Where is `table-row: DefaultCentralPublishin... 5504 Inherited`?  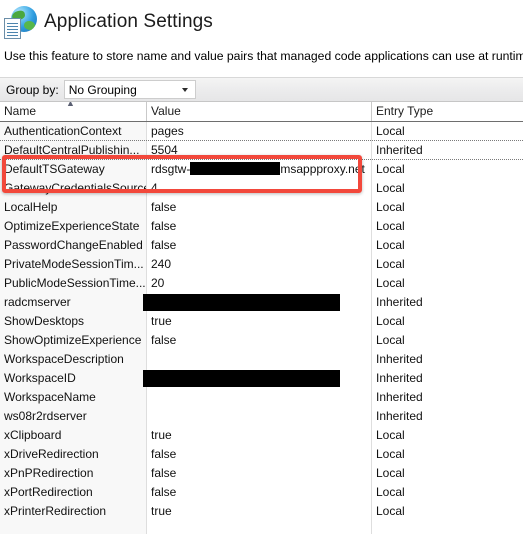
table-row: DefaultCentralPublishin... 5504 Inherited is located at coordinates (261, 150).